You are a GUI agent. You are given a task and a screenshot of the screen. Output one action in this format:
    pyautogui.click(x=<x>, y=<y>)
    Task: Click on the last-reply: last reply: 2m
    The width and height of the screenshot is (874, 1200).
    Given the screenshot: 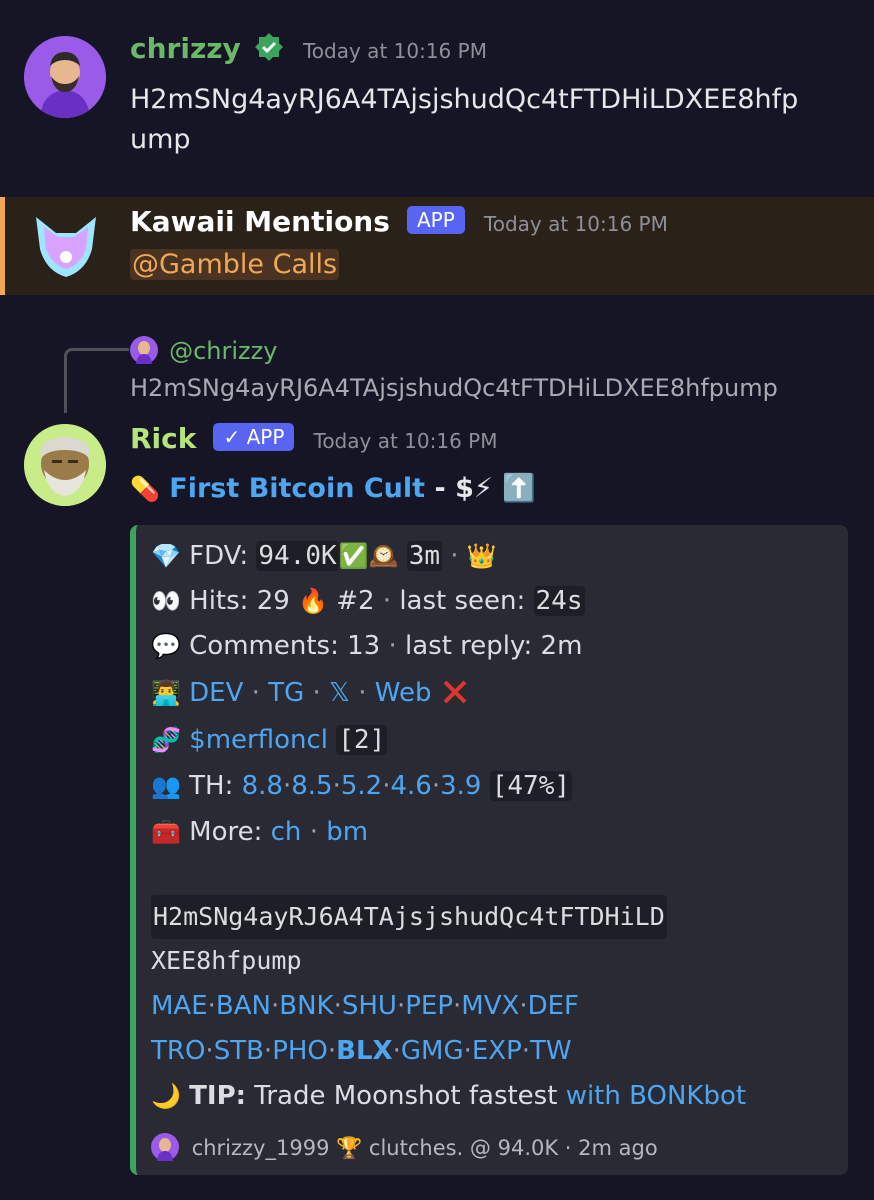 What is the action you would take?
    pyautogui.click(x=494, y=646)
    